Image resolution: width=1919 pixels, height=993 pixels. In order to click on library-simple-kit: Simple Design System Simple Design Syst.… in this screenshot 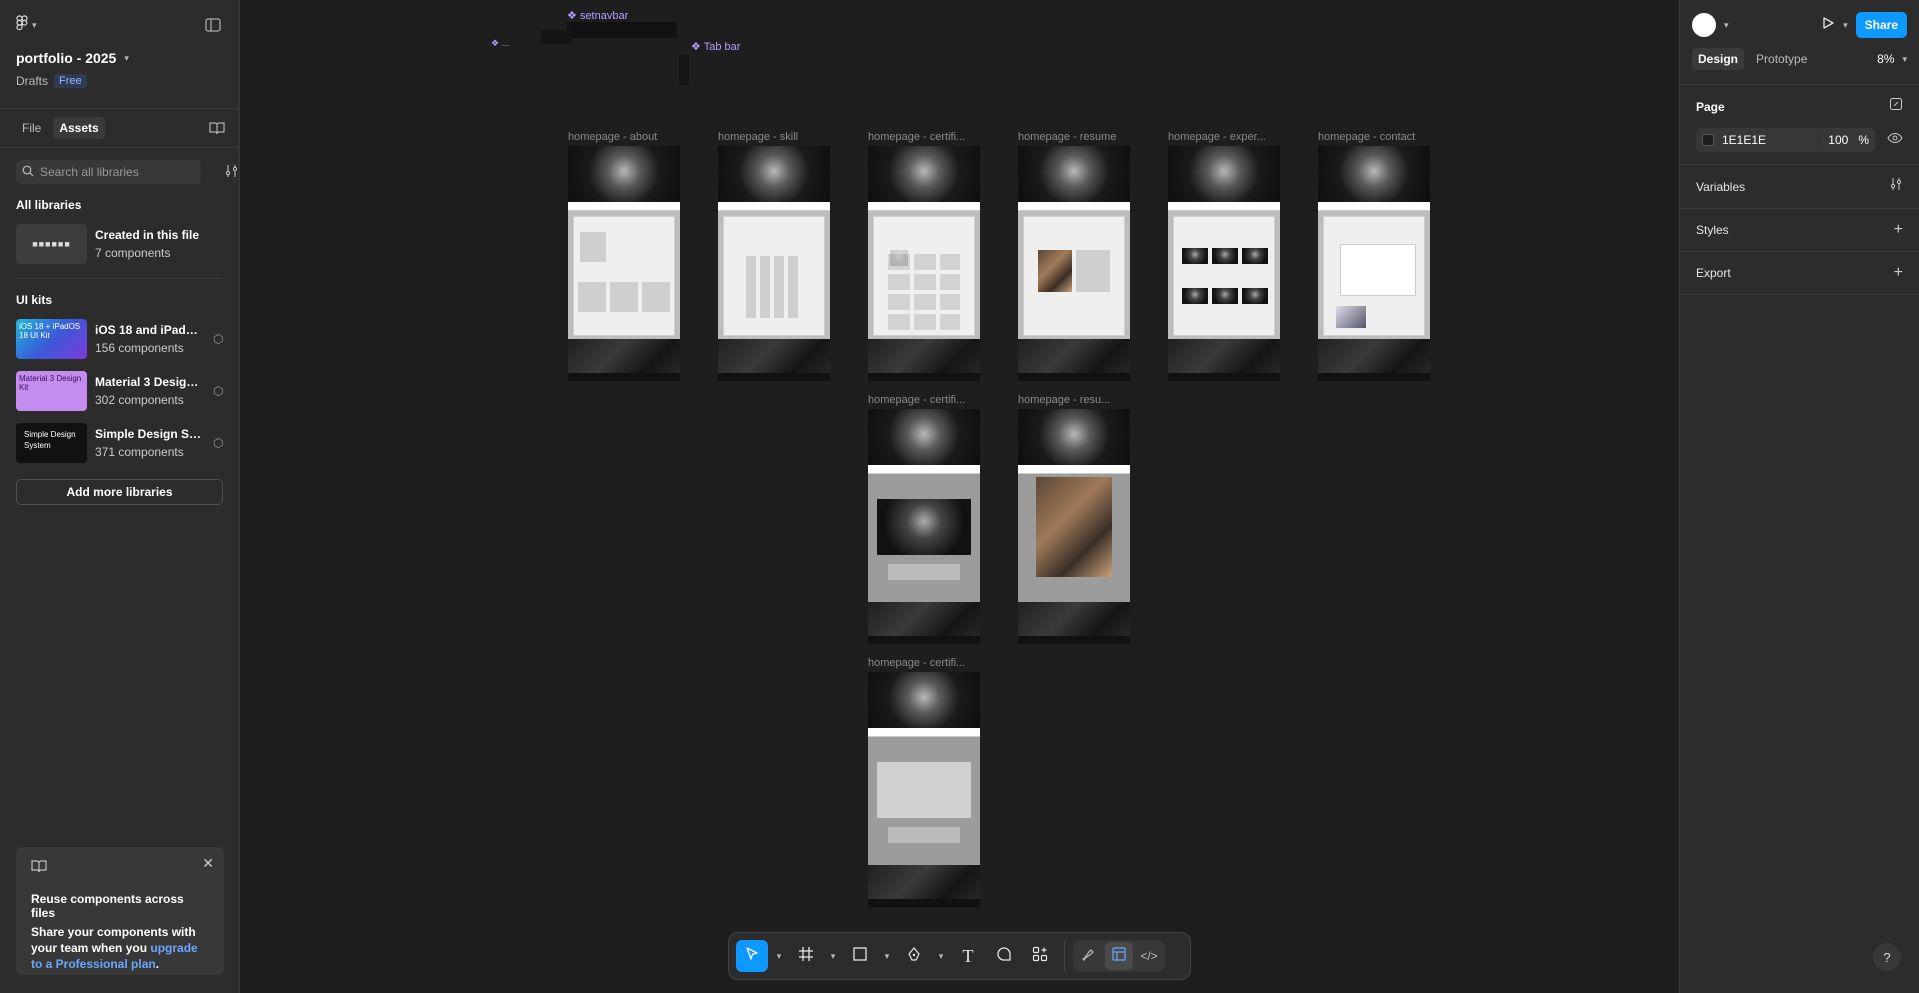, I will do `click(119, 443)`.